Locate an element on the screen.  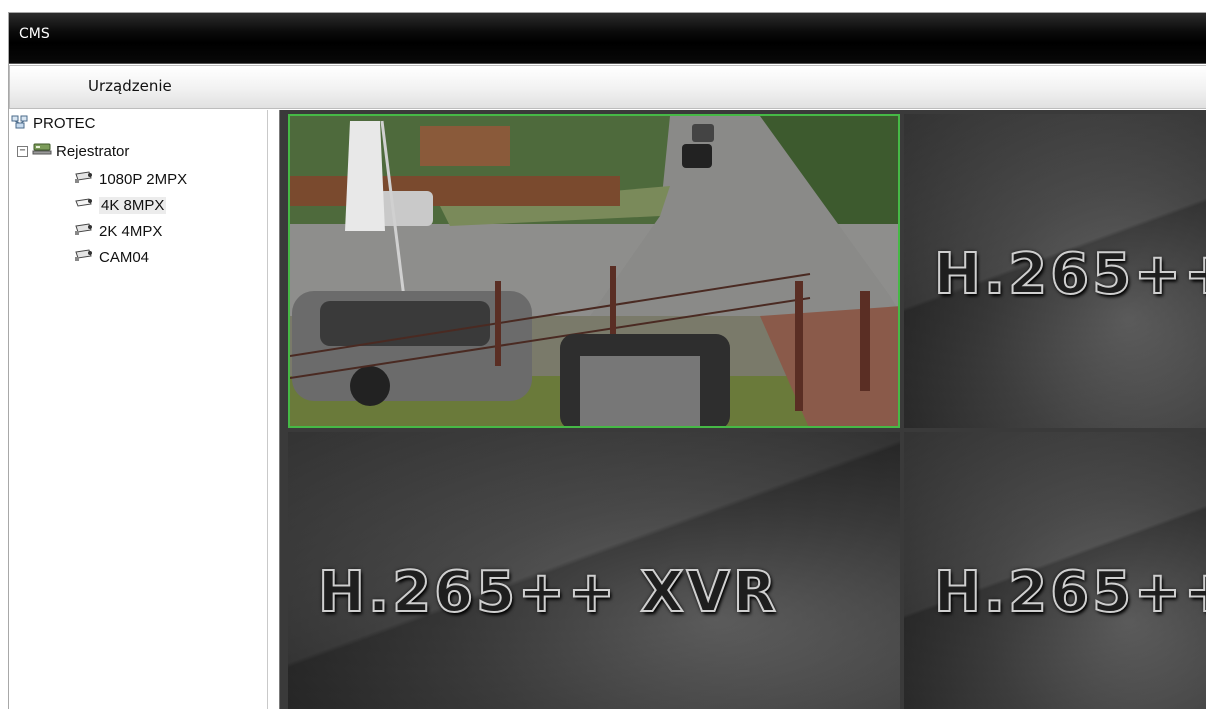
video-channel-4: H.265++ XVR is located at coordinates (1055, 570).